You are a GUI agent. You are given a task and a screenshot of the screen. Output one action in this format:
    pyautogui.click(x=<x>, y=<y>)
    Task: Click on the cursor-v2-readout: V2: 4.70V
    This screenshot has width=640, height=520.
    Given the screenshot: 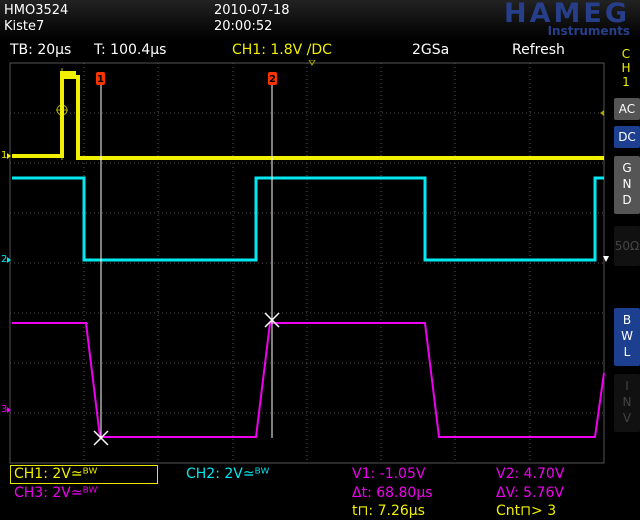 What is the action you would take?
    pyautogui.click(x=530, y=474)
    